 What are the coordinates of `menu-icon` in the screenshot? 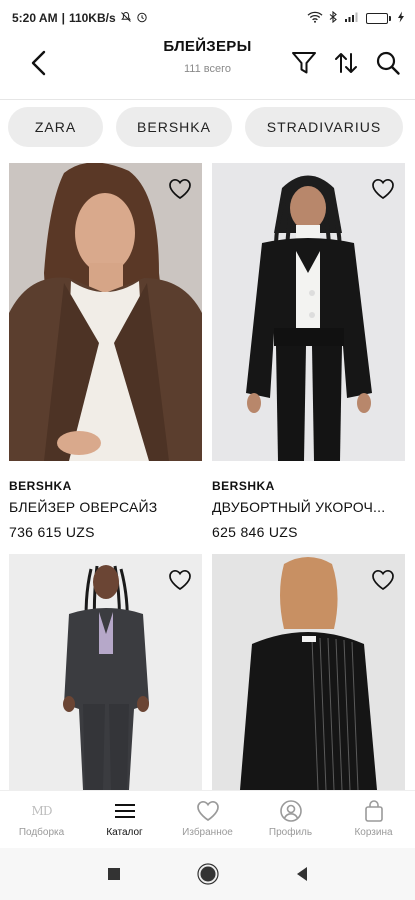 It's located at (125, 811).